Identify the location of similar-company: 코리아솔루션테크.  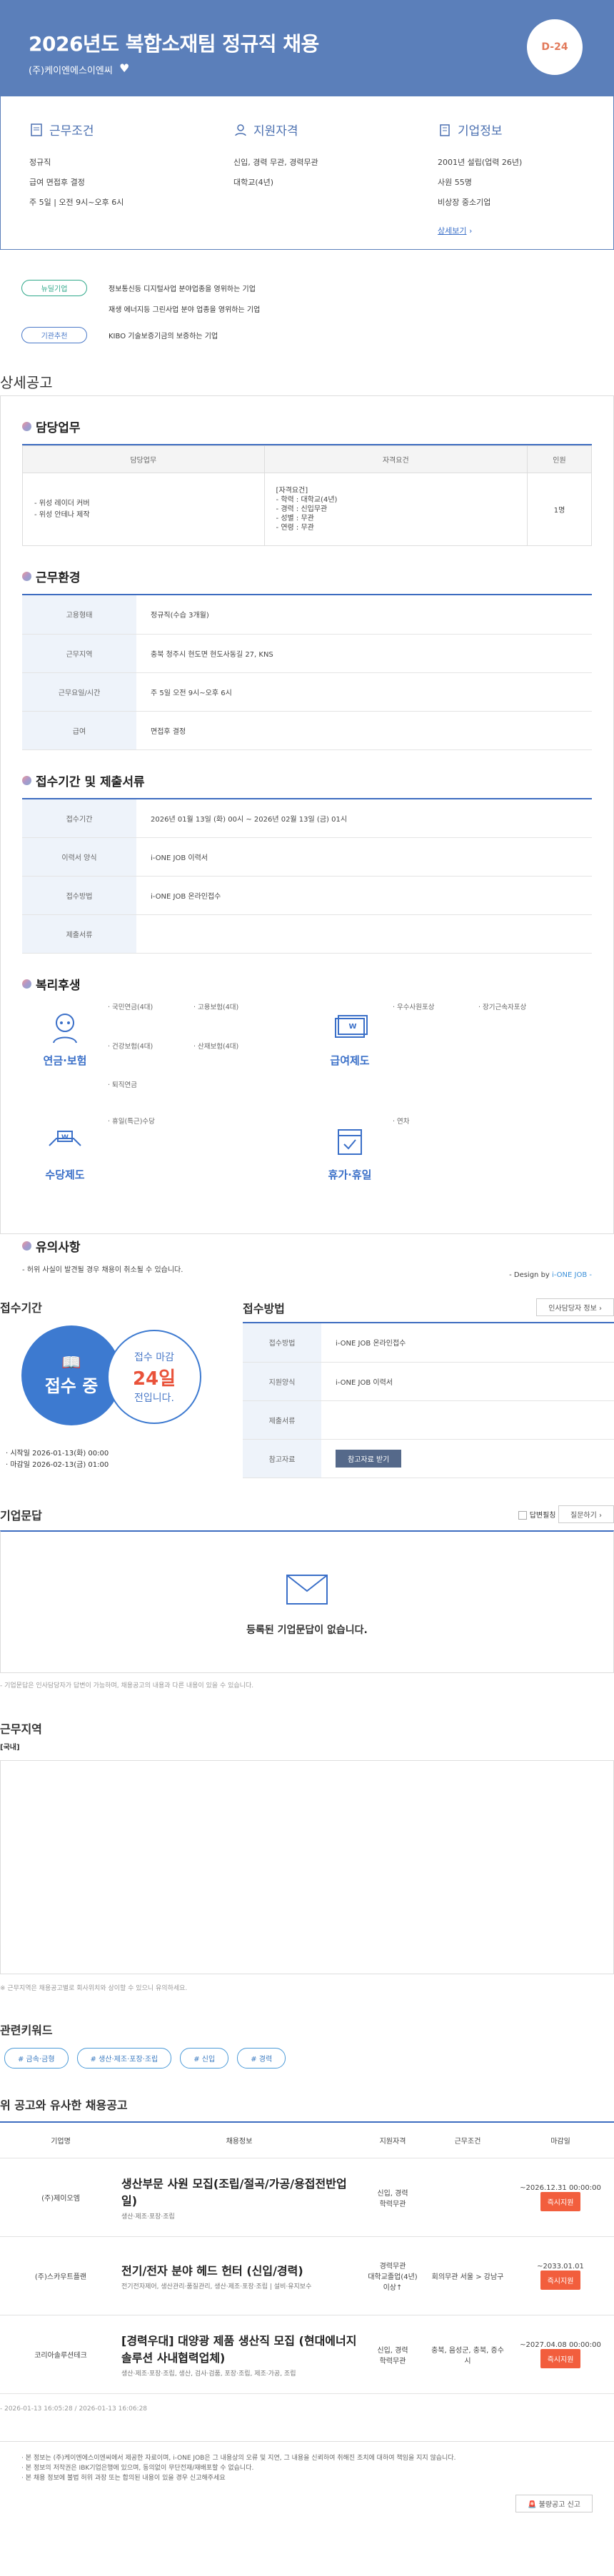
(60, 2354).